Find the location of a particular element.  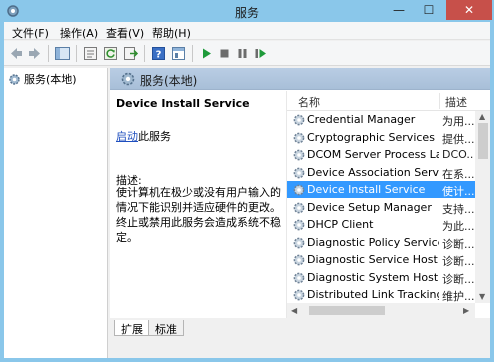

service-name: Device Setup Manager is located at coordinates (369, 207).